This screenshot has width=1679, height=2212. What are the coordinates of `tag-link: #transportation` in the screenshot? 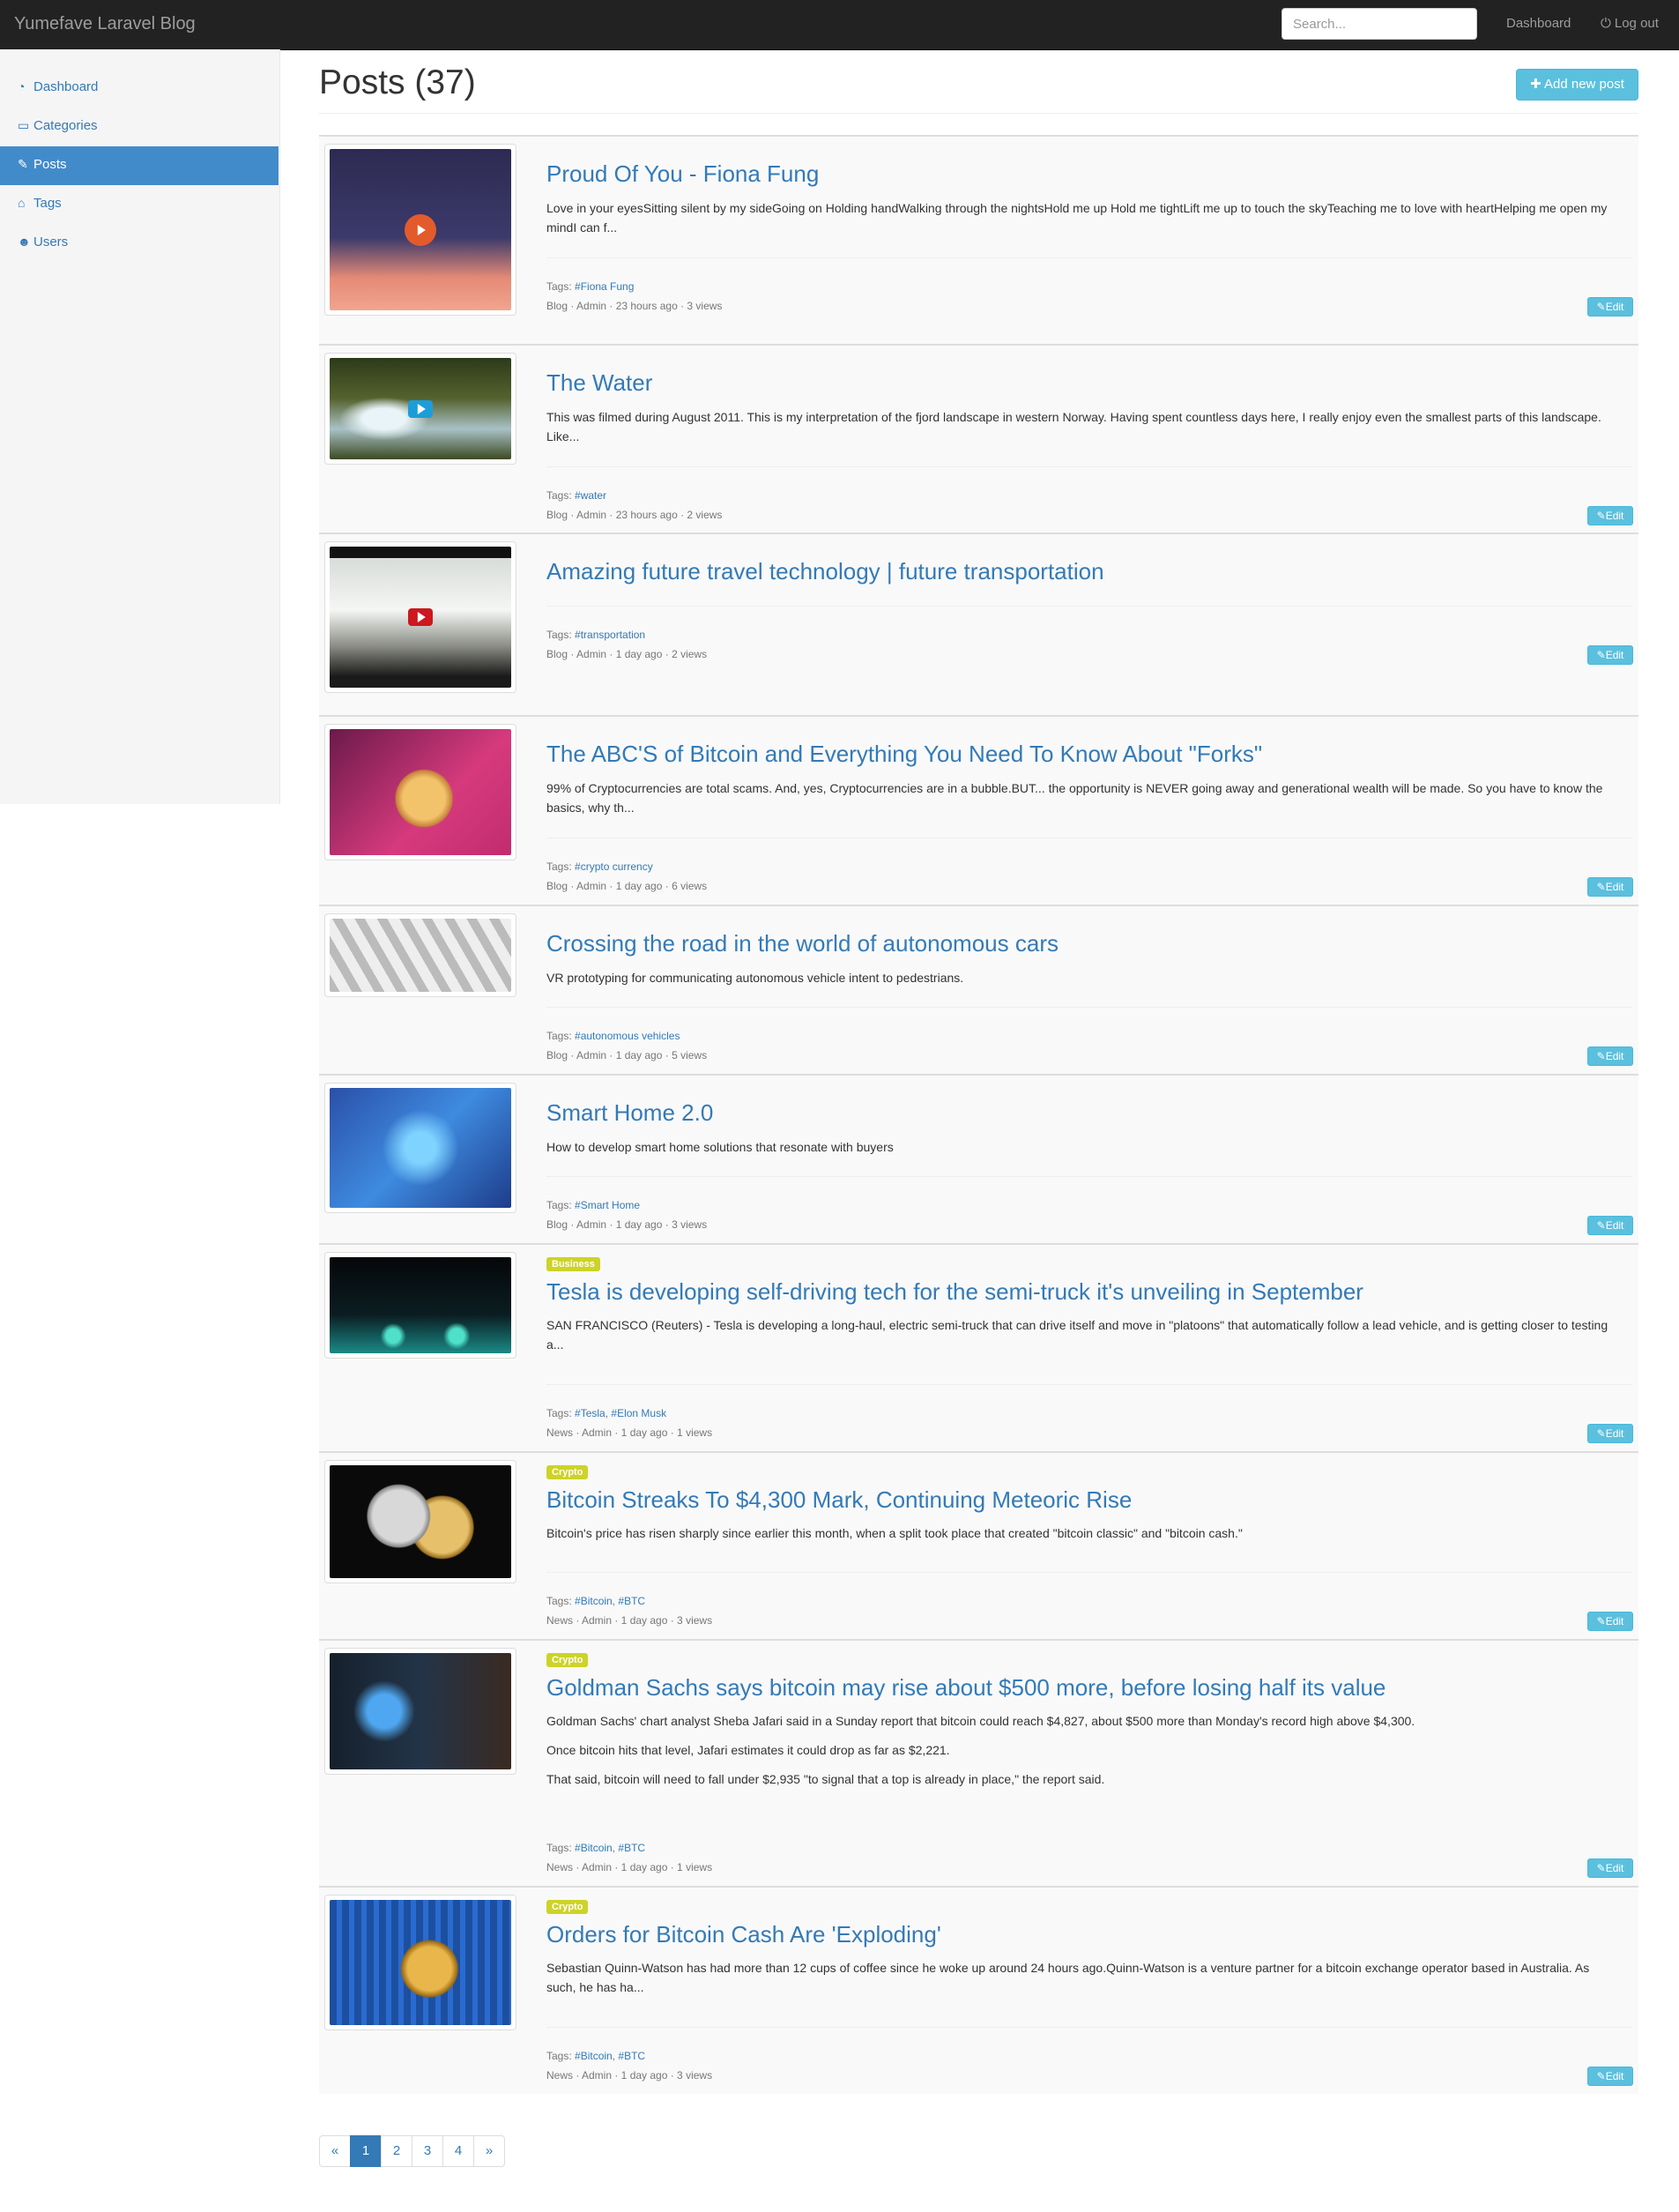 It's located at (610, 635).